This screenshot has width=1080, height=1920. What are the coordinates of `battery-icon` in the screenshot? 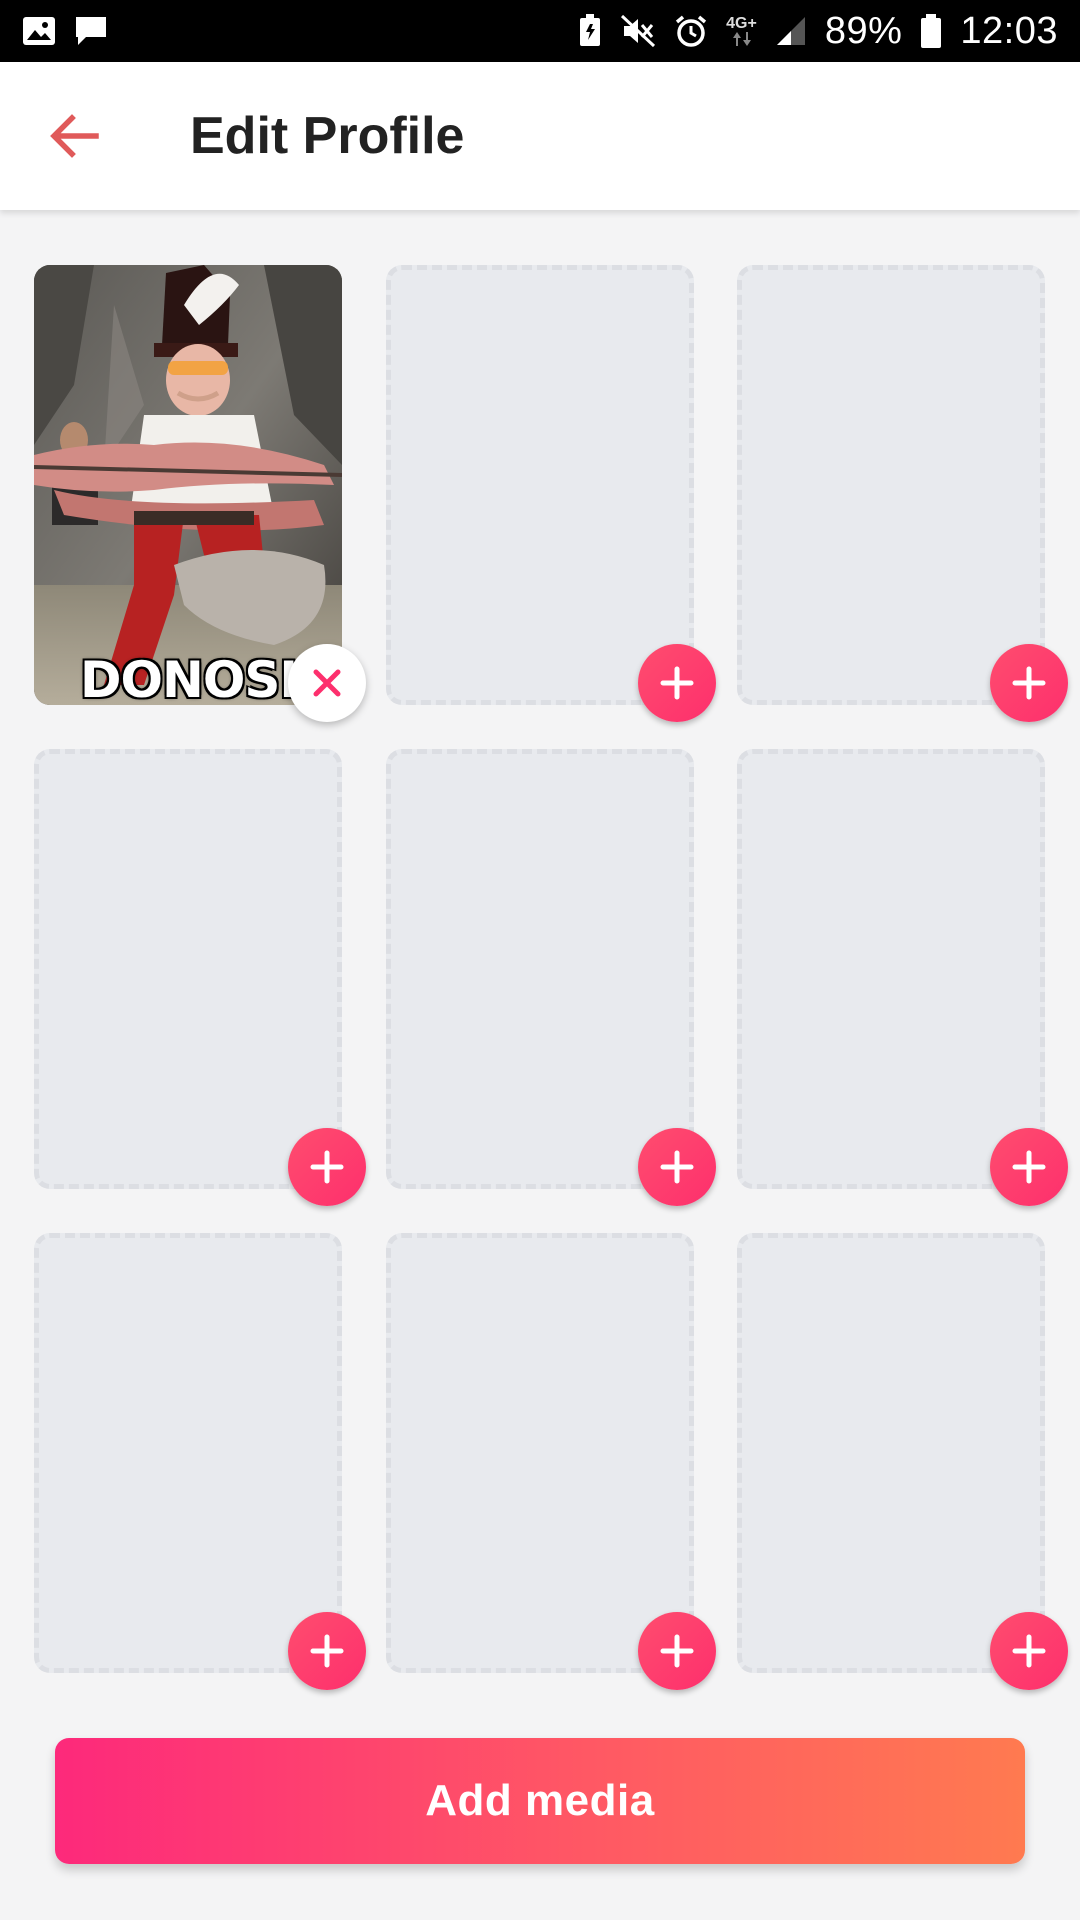 It's located at (931, 31).